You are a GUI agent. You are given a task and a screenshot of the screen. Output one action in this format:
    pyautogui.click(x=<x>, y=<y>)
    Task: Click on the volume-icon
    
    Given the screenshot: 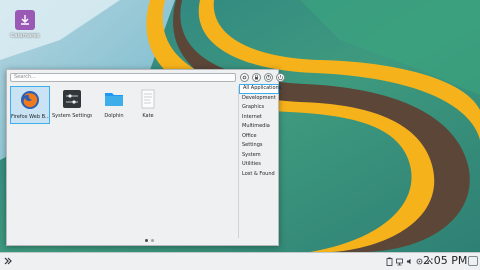 What is the action you would take?
    pyautogui.click(x=409, y=261)
    